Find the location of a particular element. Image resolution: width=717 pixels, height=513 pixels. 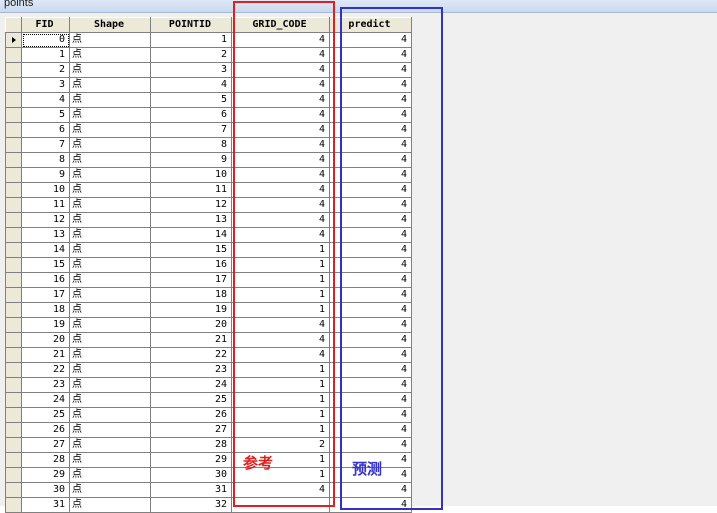

fid-cell: 12 is located at coordinates (45, 220).